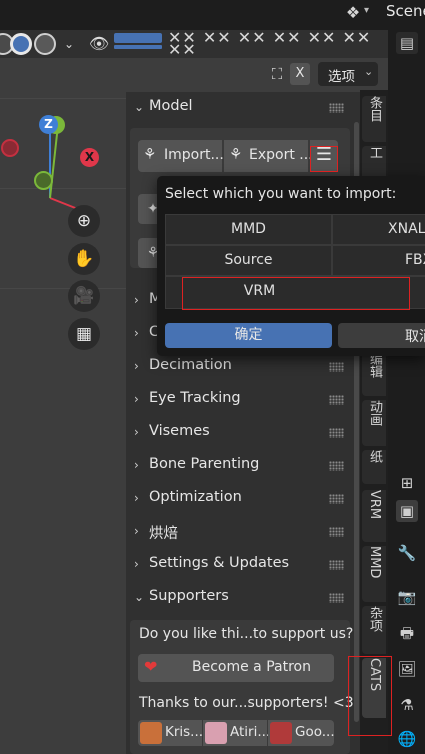  I want to click on import-option-source: Source, so click(248, 260).